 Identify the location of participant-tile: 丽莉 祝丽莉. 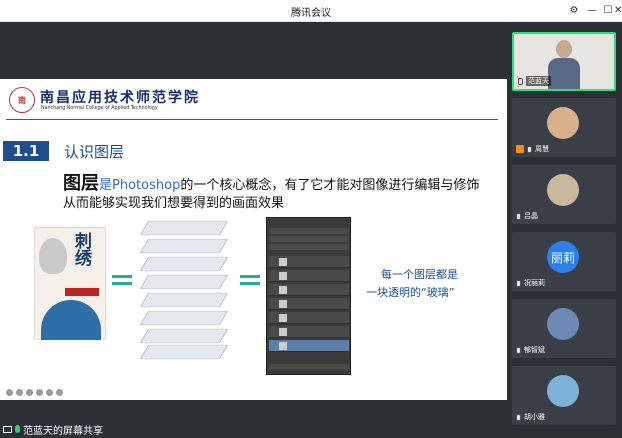
(564, 261).